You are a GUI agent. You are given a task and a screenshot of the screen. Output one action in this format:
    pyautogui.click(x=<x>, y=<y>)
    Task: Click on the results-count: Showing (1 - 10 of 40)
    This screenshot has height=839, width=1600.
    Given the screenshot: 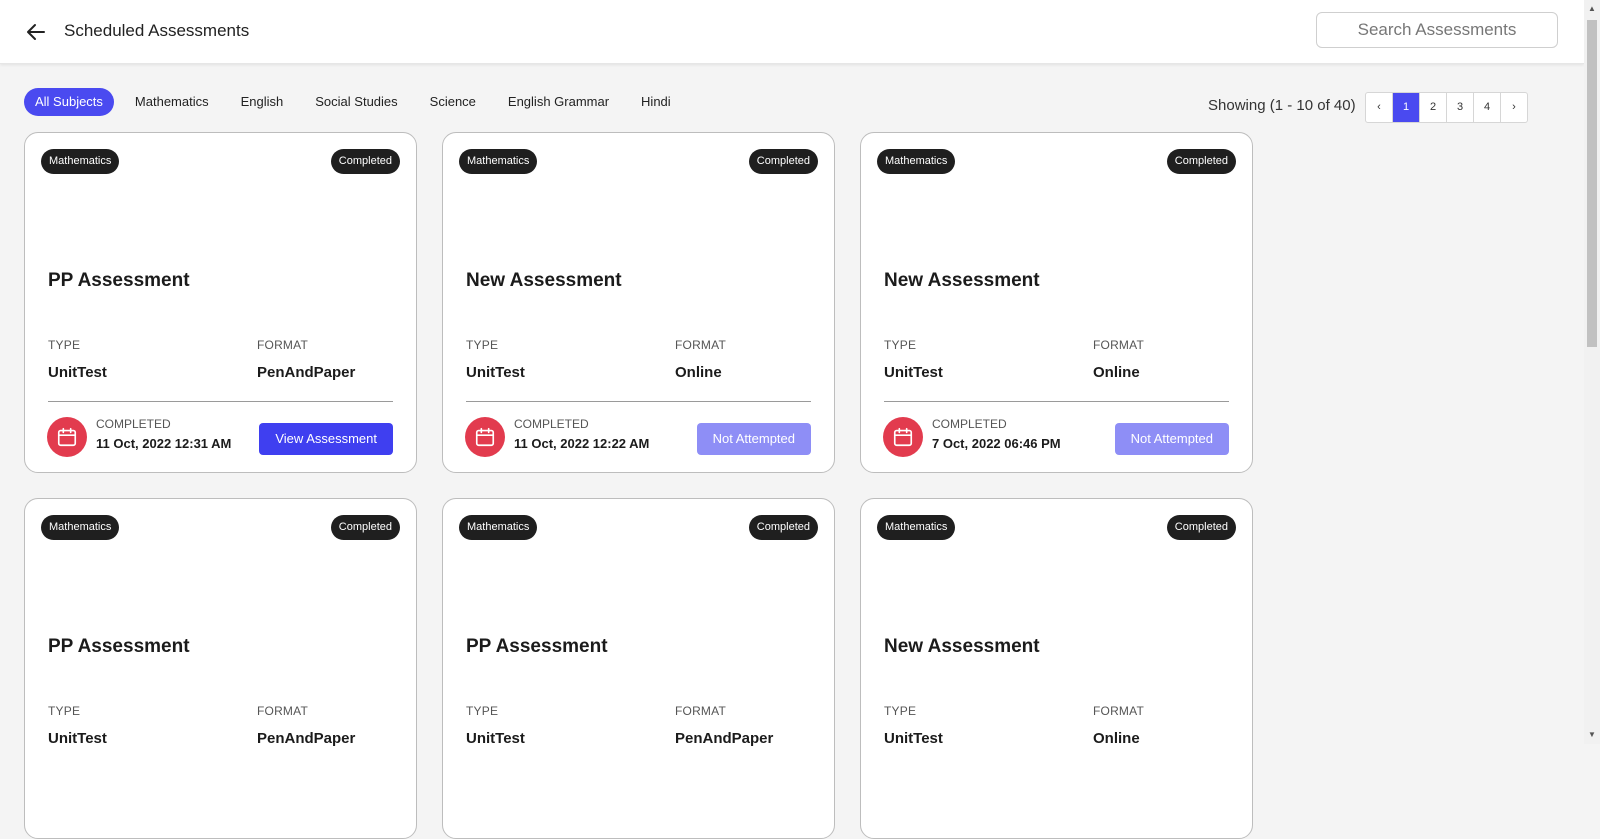 What is the action you would take?
    pyautogui.click(x=1282, y=105)
    